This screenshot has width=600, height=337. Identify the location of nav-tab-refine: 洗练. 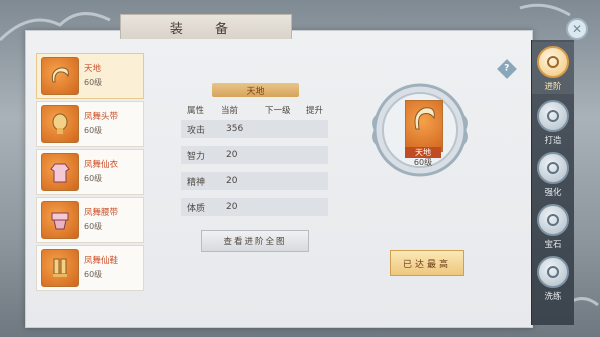
(553, 278).